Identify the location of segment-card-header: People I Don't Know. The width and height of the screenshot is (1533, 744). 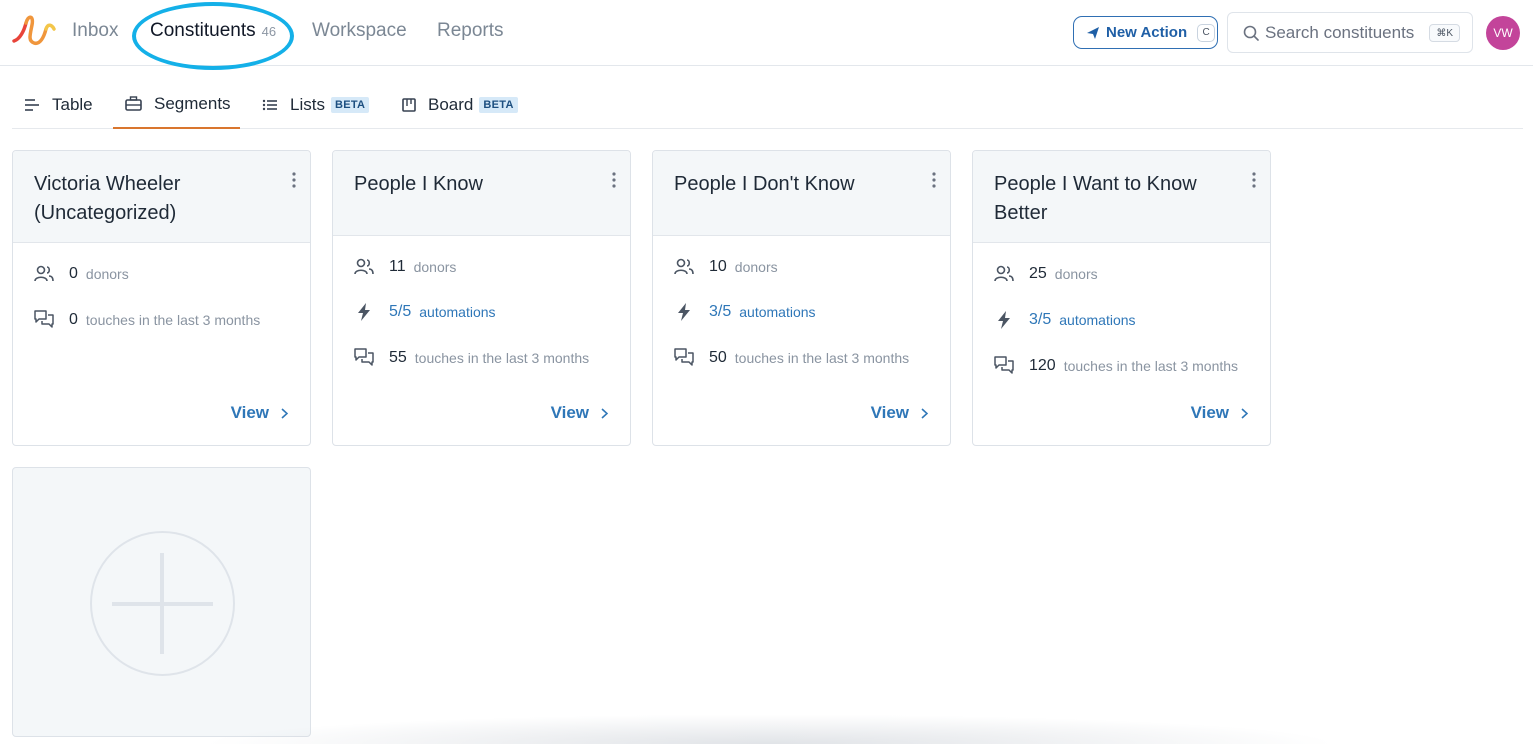
(801, 193).